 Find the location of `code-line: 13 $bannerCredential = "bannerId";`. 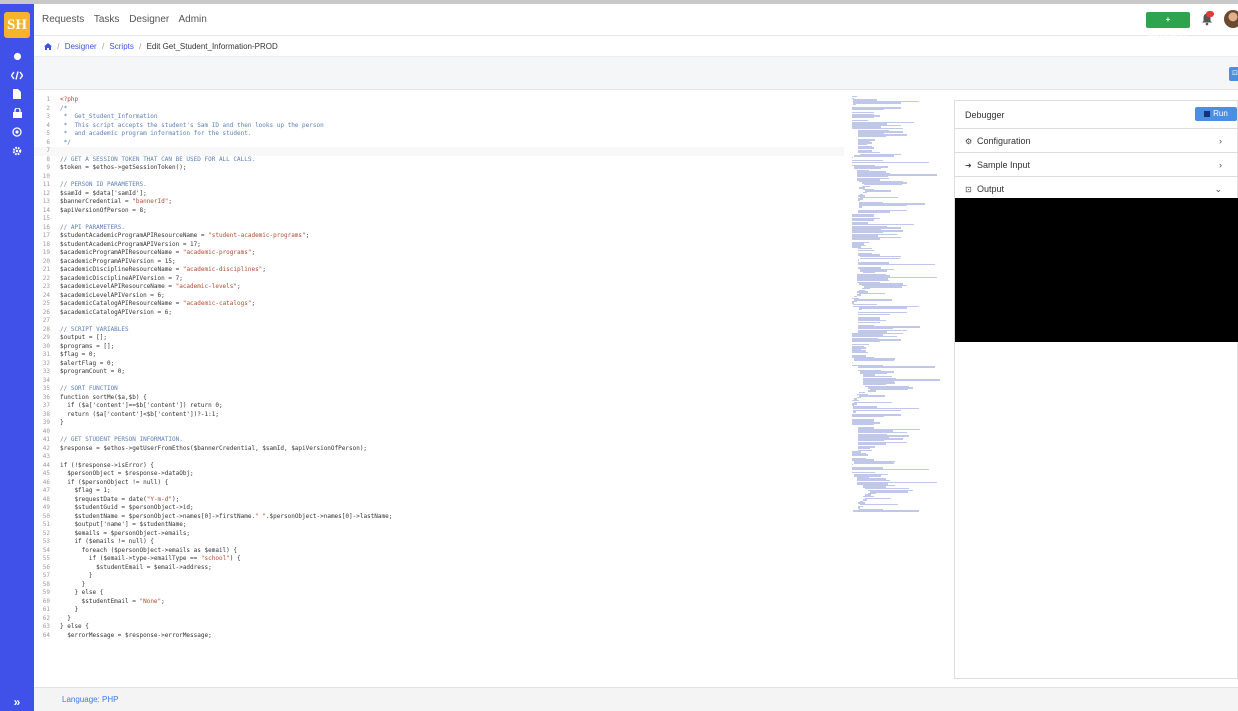

code-line: 13 $bannerCredential = "bannerId"; is located at coordinates (439, 202).